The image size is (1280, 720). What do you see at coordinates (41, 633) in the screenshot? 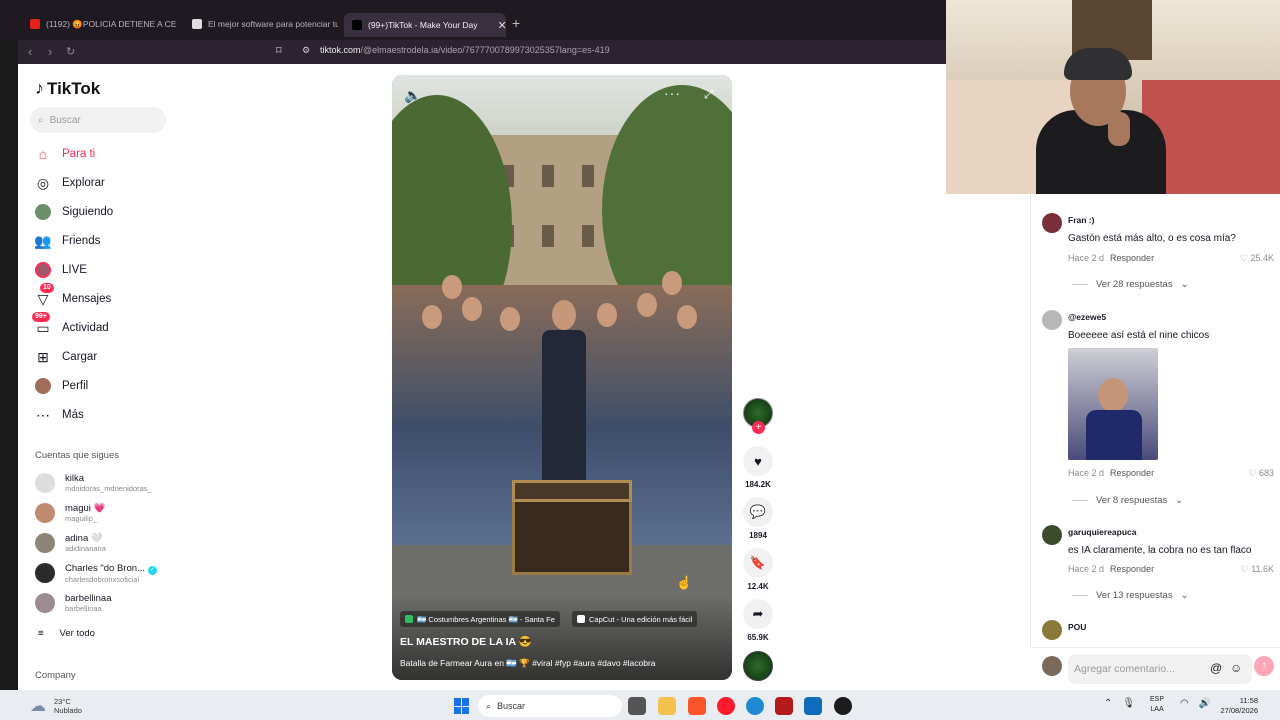
I see `list-icon: ≡` at bounding box center [41, 633].